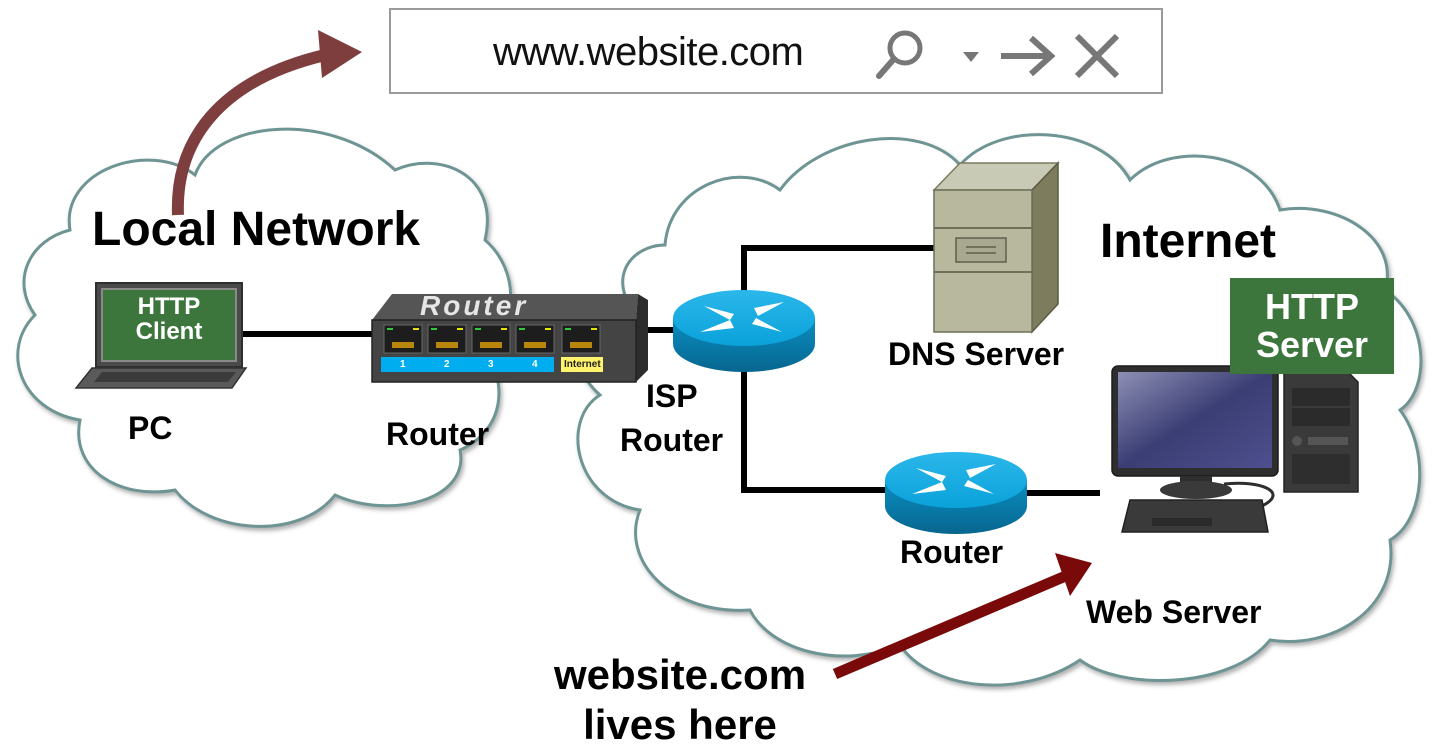 This screenshot has width=1435, height=754. What do you see at coordinates (535, 364) in the screenshot?
I see `port-number: 4` at bounding box center [535, 364].